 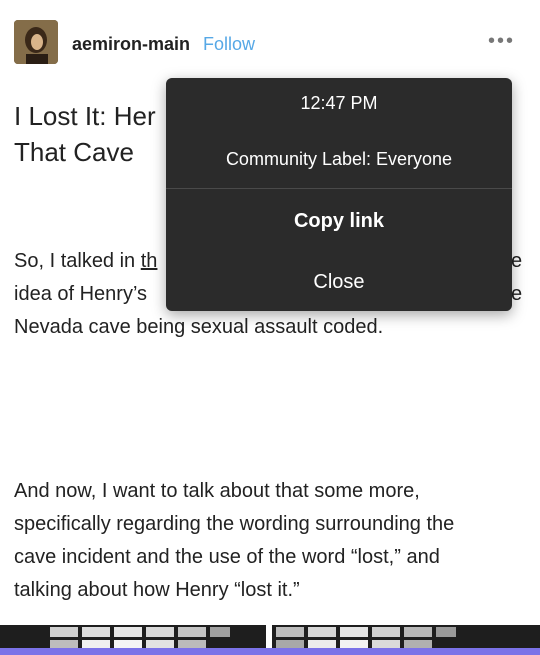 What do you see at coordinates (339, 282) in the screenshot?
I see `close-button: Close` at bounding box center [339, 282].